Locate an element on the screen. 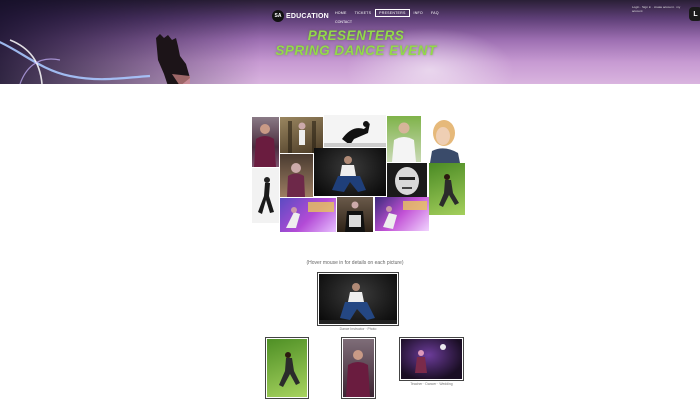 The image size is (700, 399). brand-wordmark: EDUCATION is located at coordinates (307, 16).